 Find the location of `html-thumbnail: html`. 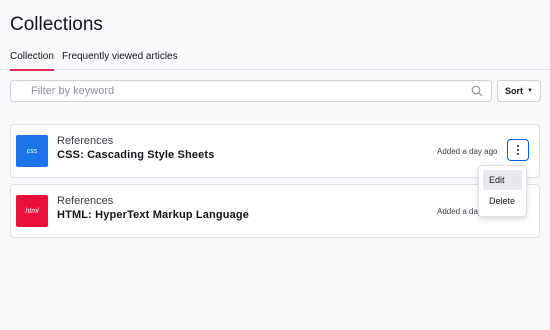

html-thumbnail: html is located at coordinates (32, 211).